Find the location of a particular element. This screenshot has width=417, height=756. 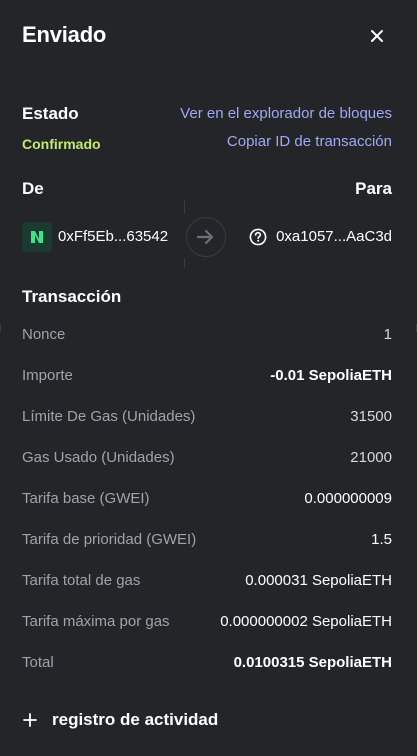

row-value-total: 0.0100315 SepoliaETH is located at coordinates (312, 662).